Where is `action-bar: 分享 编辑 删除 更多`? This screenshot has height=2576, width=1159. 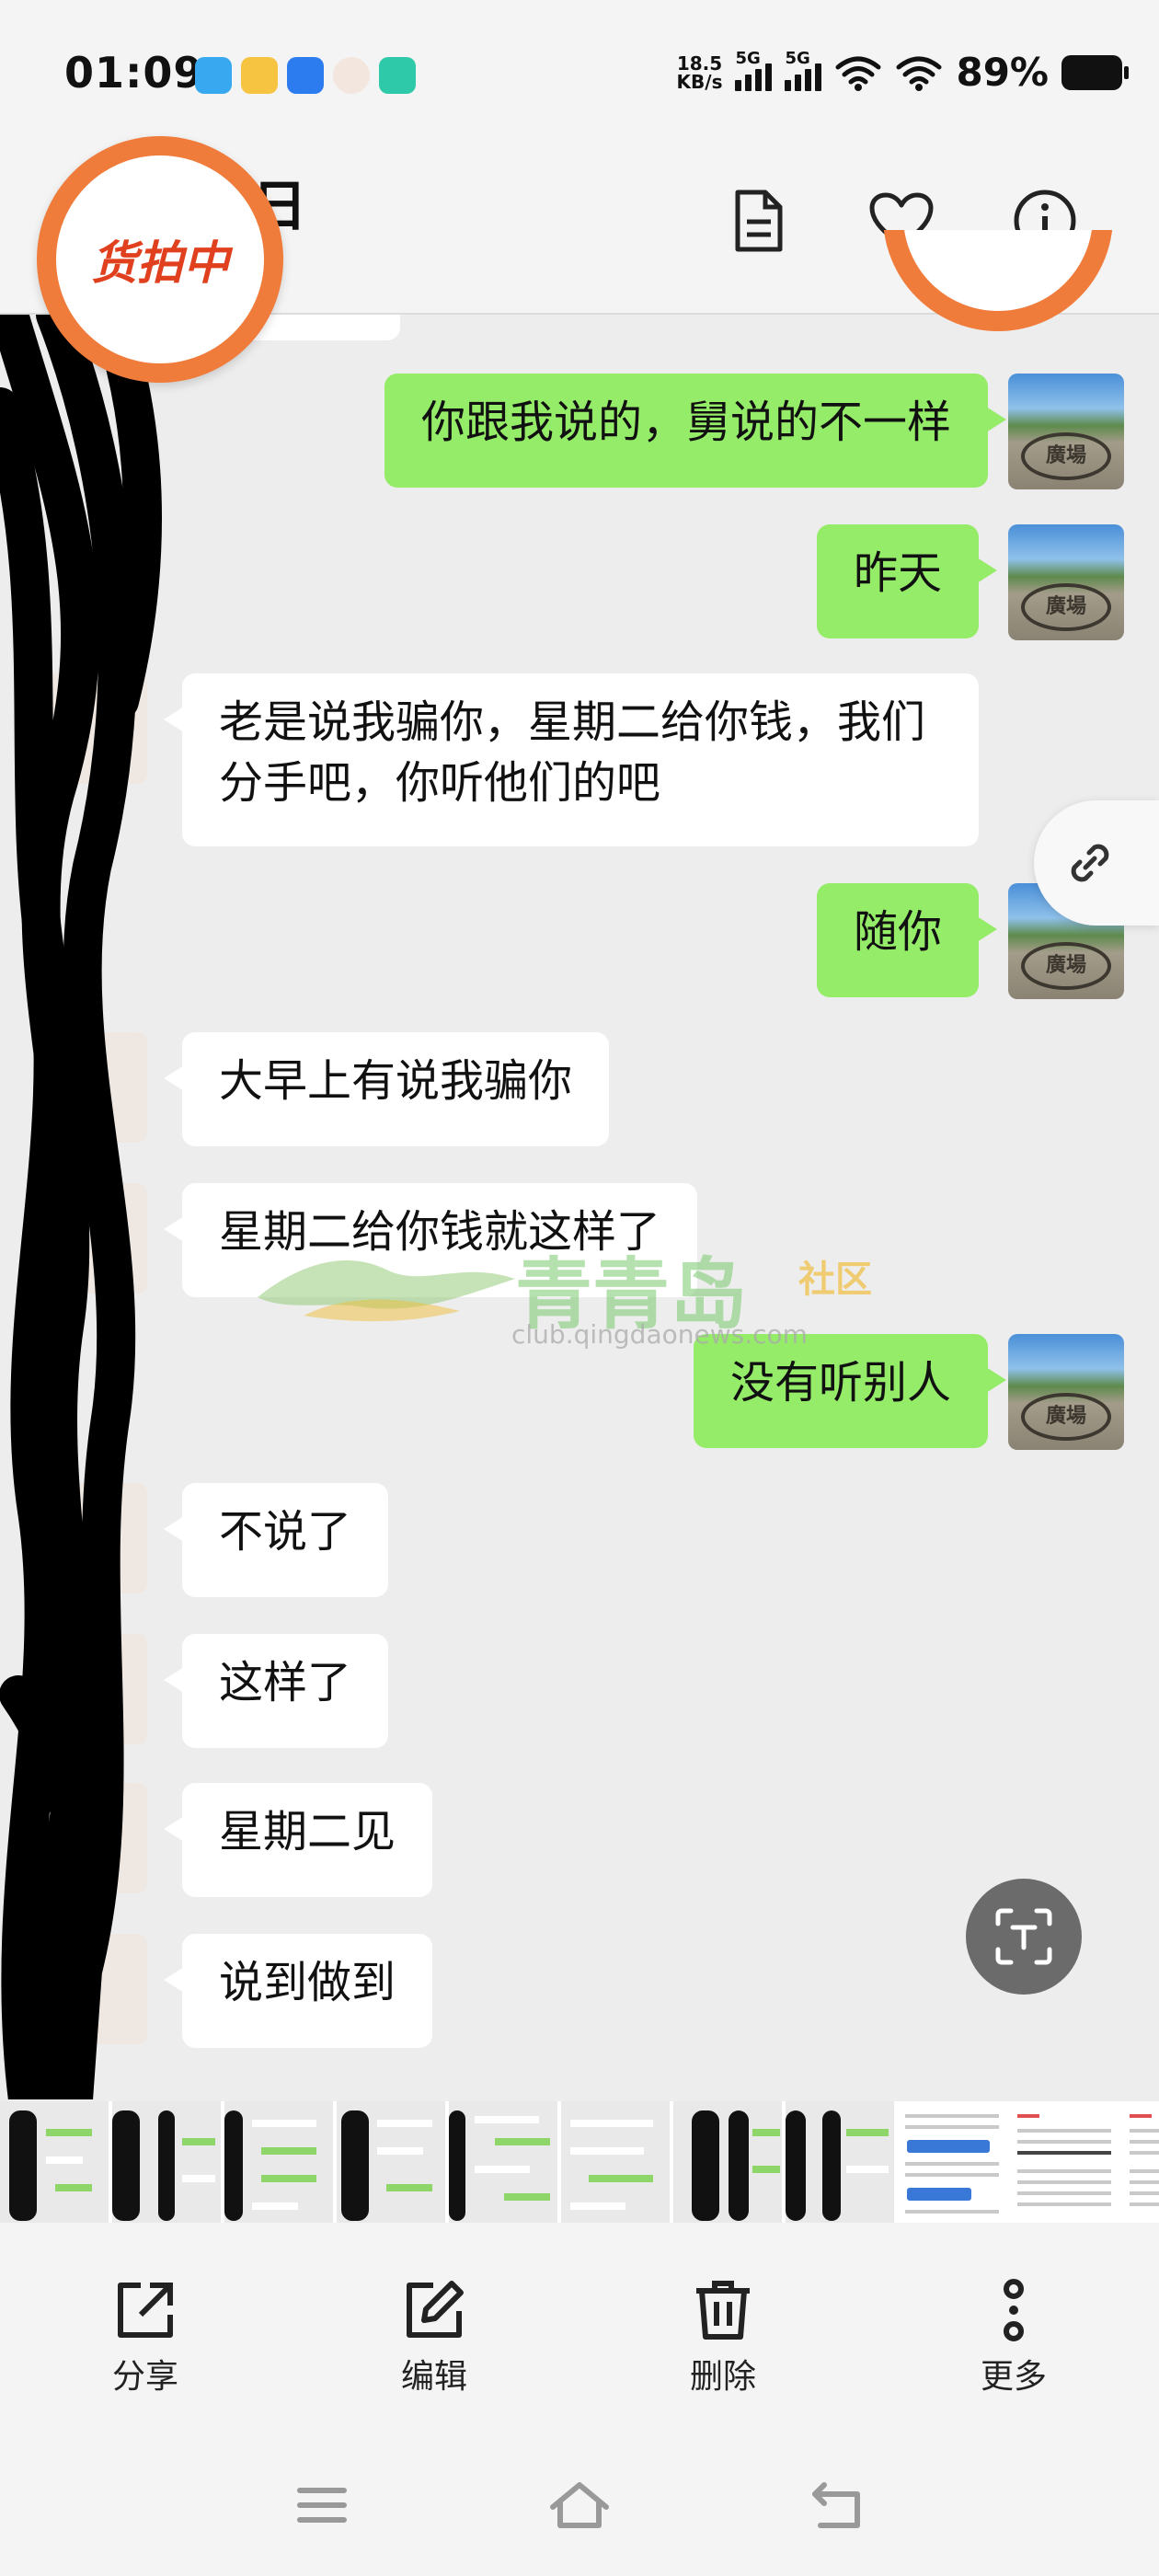 action-bar: 分享 编辑 删除 更多 is located at coordinates (579, 2328).